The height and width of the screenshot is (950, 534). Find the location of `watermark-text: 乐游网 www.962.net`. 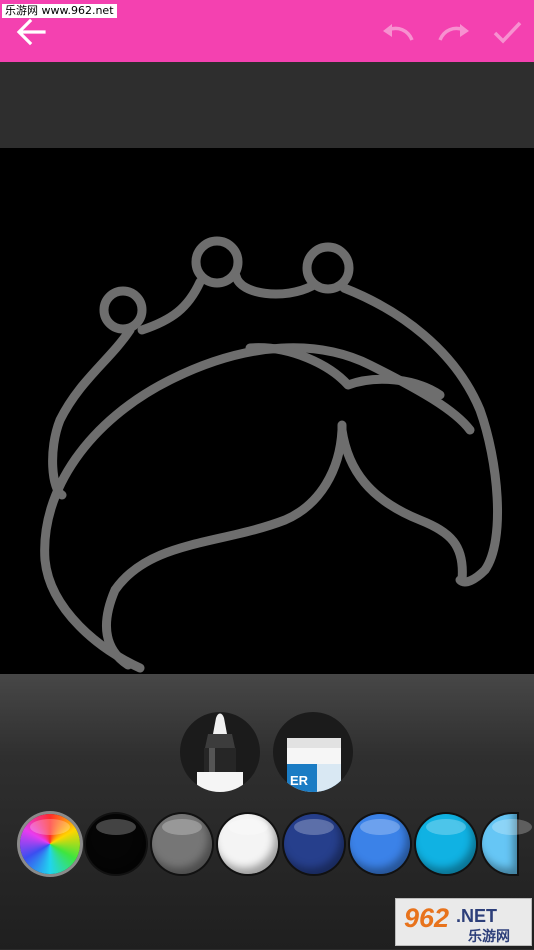

watermark-text: 乐游网 www.962.net is located at coordinates (59, 11).